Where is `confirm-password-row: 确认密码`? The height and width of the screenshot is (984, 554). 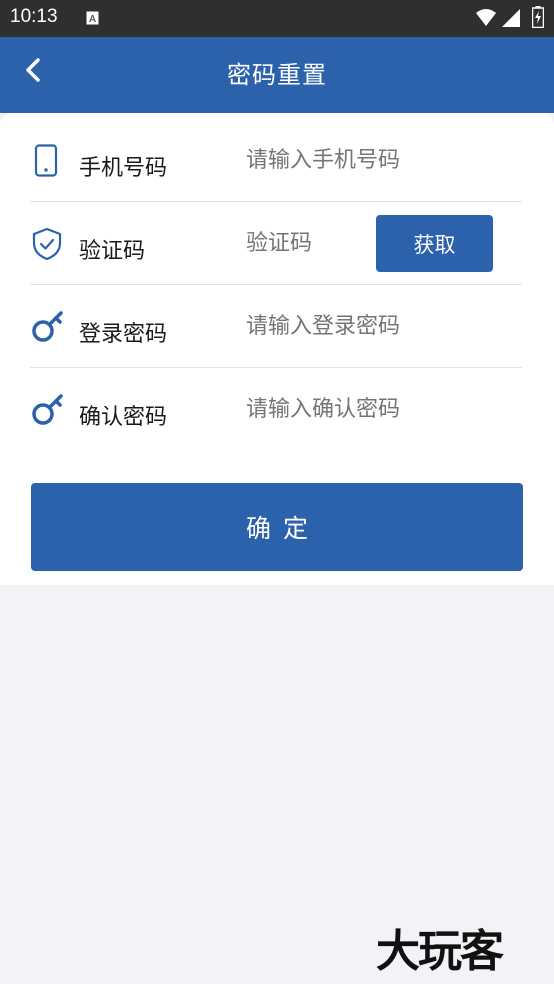
confirm-password-row: 确认密码 is located at coordinates (276, 409).